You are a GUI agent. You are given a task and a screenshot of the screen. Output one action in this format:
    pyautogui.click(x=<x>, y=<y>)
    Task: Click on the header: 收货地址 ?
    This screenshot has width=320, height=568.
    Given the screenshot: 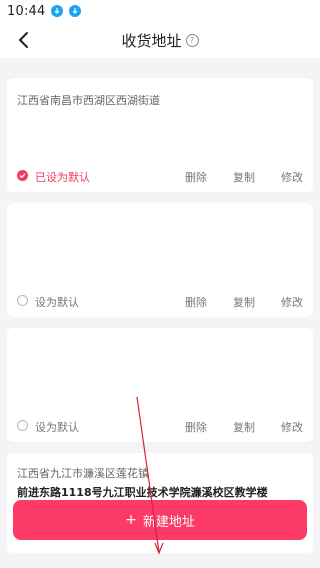 What is the action you would take?
    pyautogui.click(x=160, y=40)
    